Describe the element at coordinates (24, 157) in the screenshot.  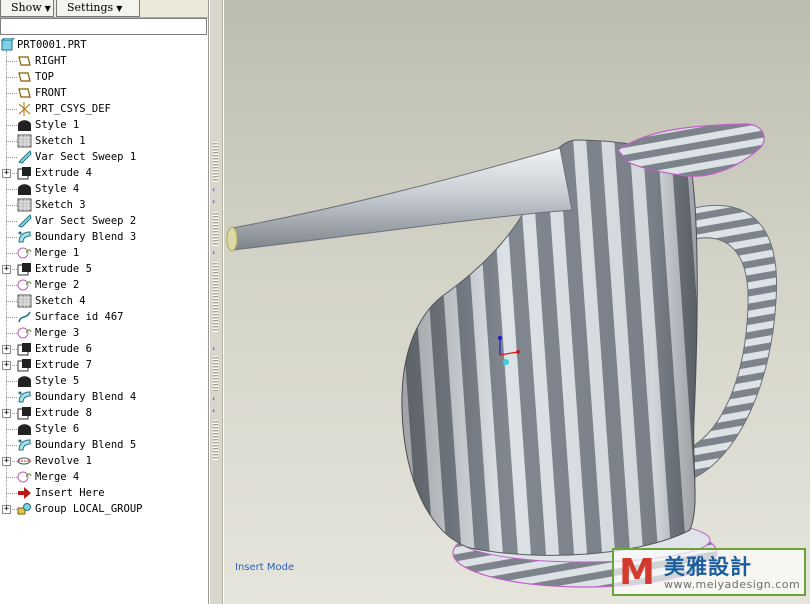
I see `sweep-icon` at that location.